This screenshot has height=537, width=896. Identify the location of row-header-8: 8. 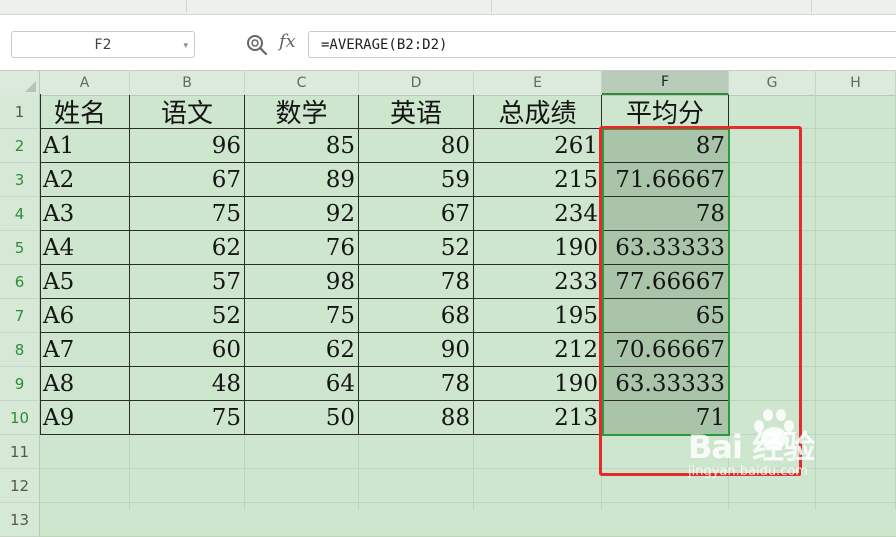
(20, 350).